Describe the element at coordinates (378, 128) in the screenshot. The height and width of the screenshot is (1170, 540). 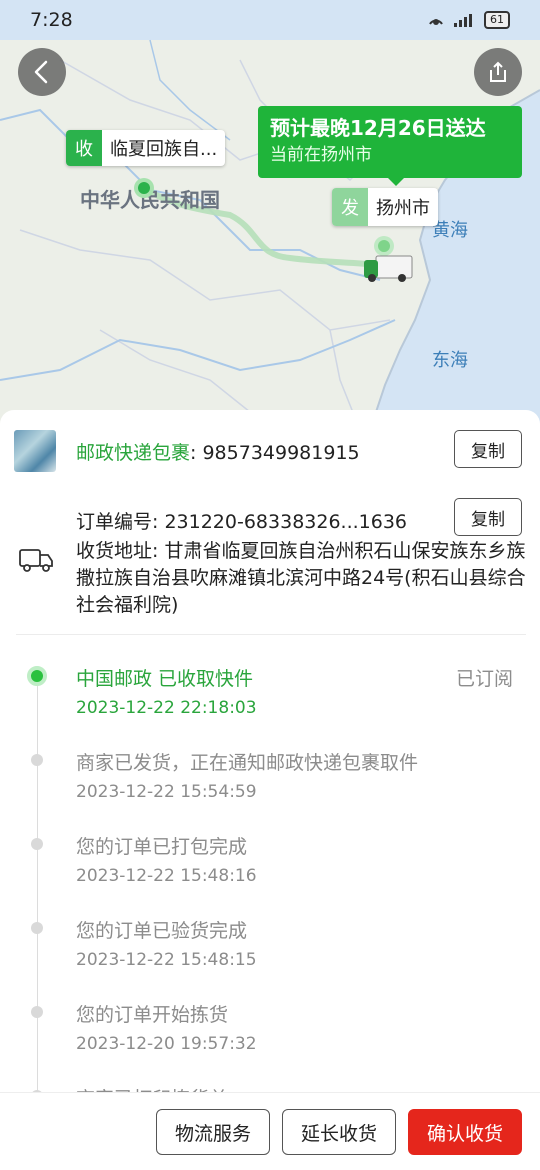
I see `eta-title: 预计最晚12月26日送达` at that location.